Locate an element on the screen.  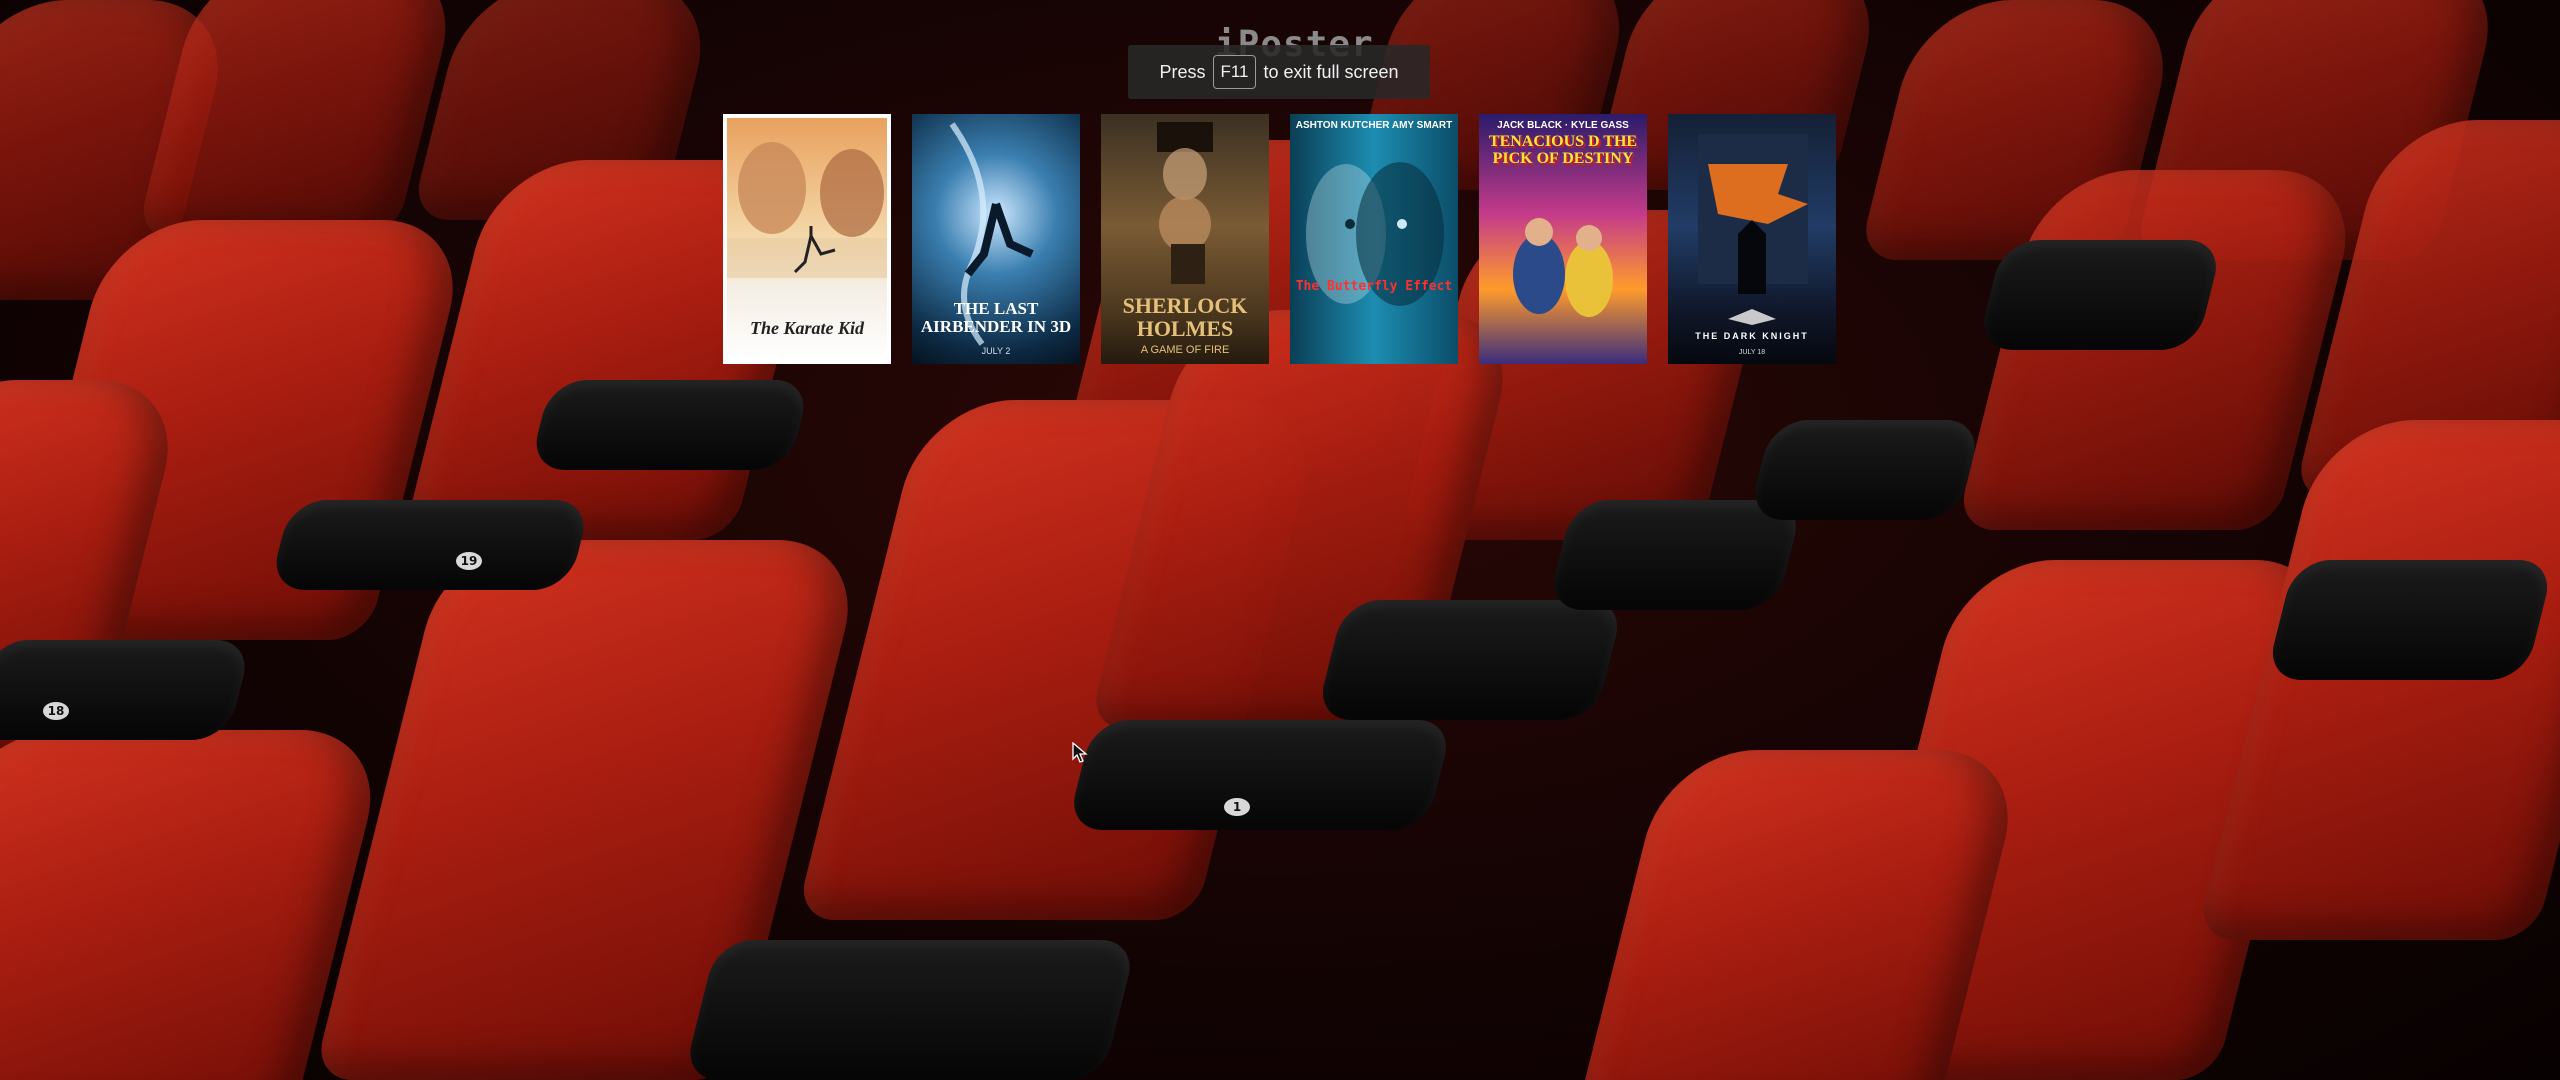
seat-number-badge: 19 is located at coordinates (469, 561).